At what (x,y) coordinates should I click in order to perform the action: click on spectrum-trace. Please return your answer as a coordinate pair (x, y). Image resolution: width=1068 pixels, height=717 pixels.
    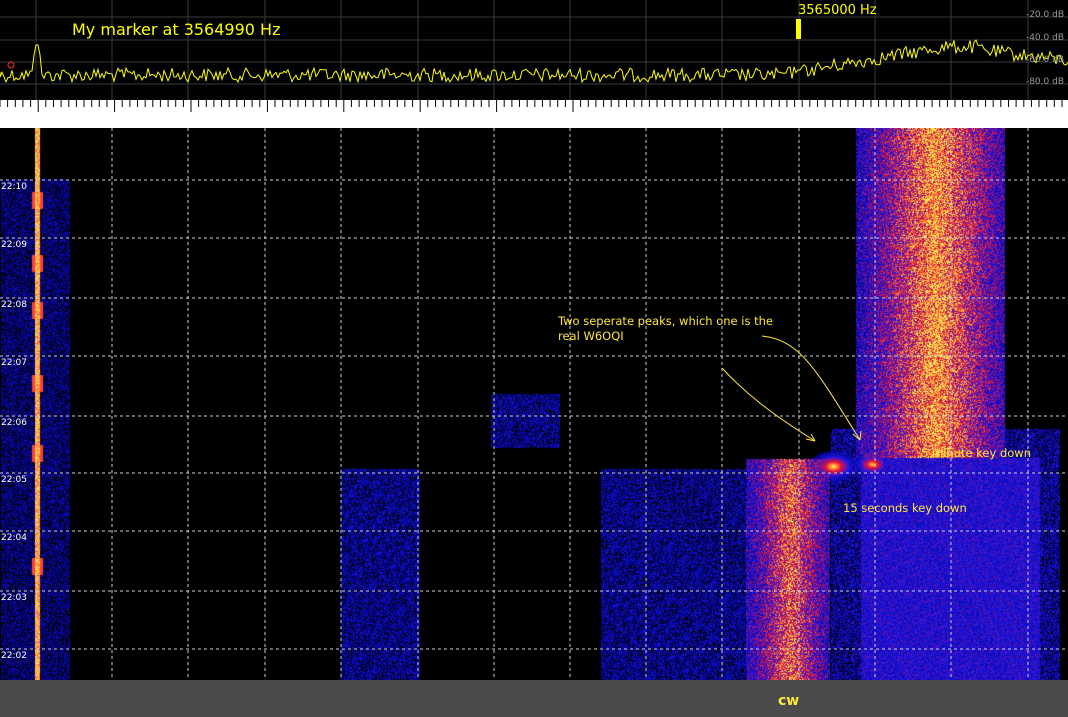
    Looking at the image, I should click on (534, 61).